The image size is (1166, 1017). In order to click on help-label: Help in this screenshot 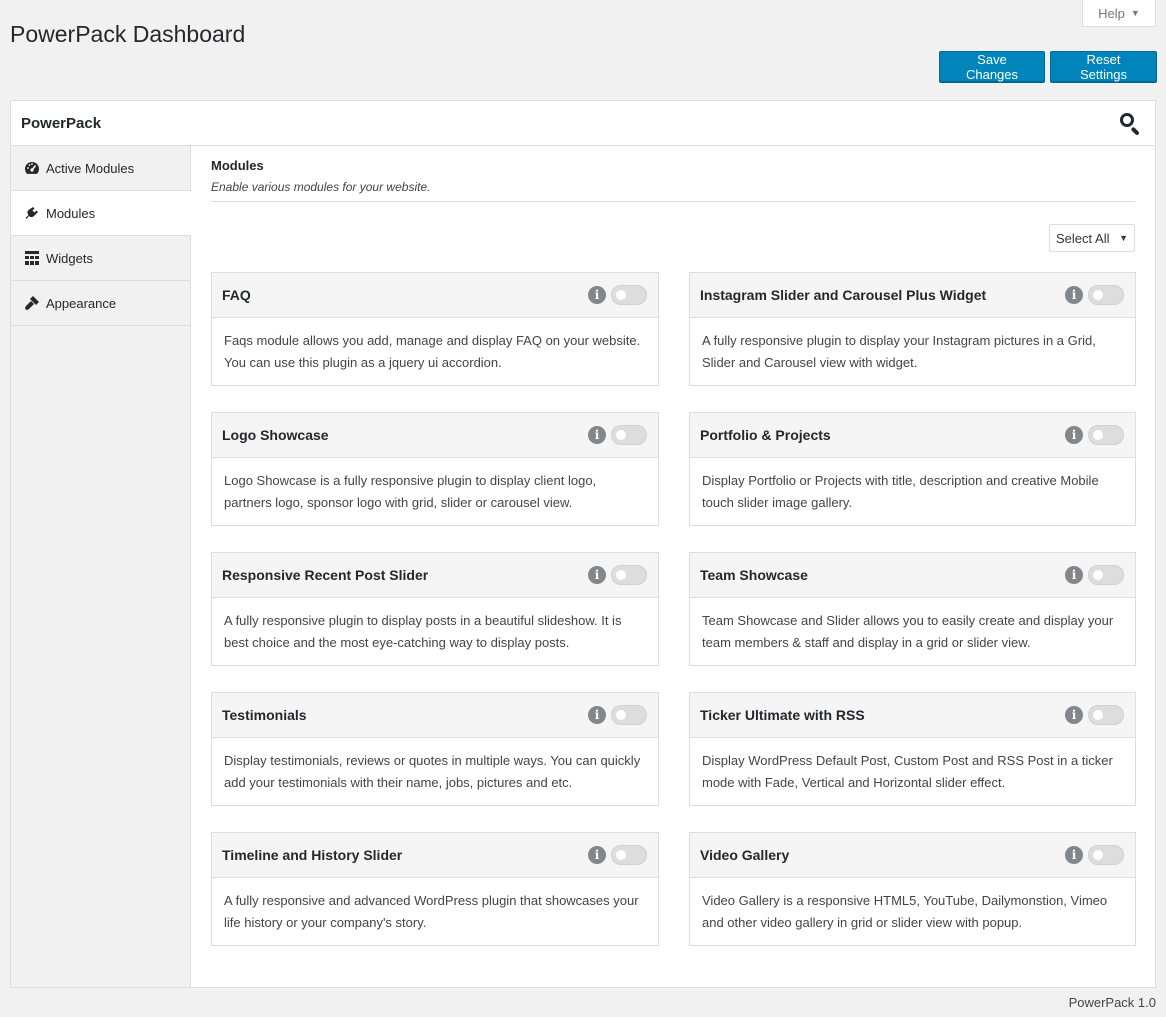, I will do `click(1111, 13)`.